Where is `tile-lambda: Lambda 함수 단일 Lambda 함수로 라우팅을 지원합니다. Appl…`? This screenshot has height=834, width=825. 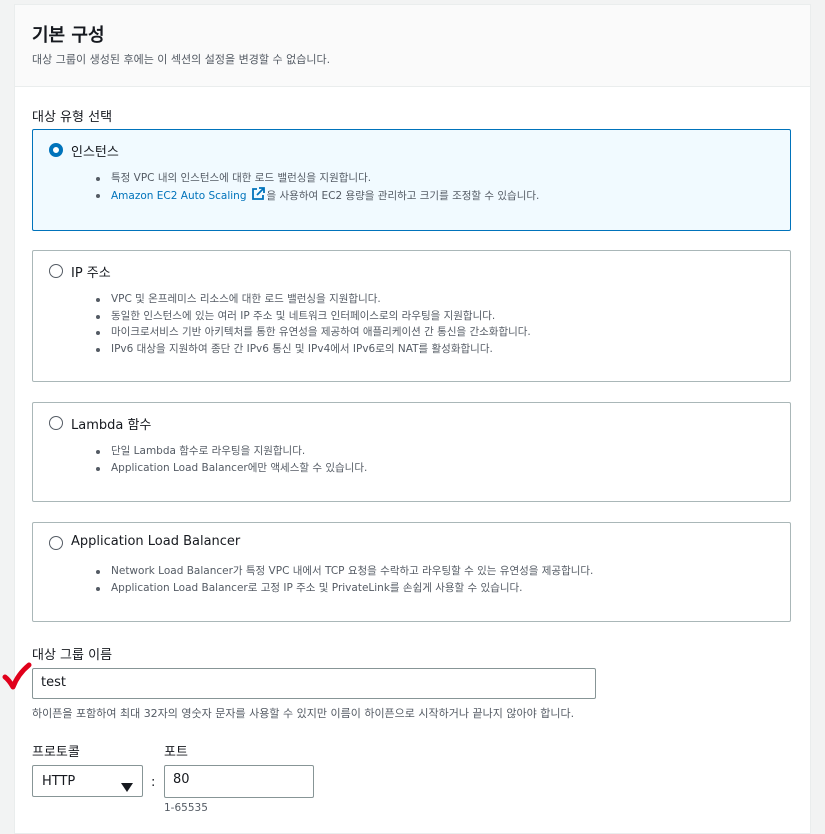 tile-lambda: Lambda 함수 단일 Lambda 함수로 라우팅을 지원합니다. Appl… is located at coordinates (411, 452).